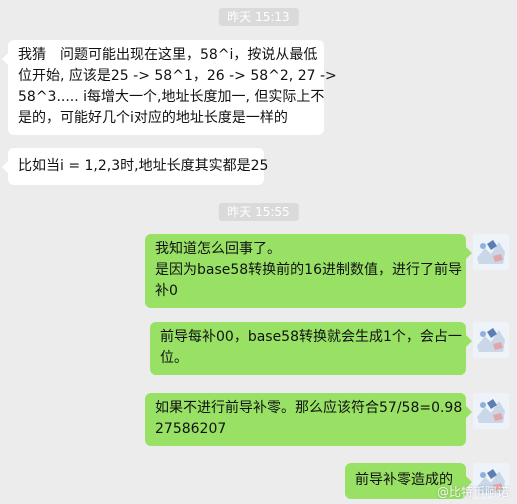  I want to click on message-line: 如果不进行前导补零。那么应该符合57/58=0.98, so click(309, 408).